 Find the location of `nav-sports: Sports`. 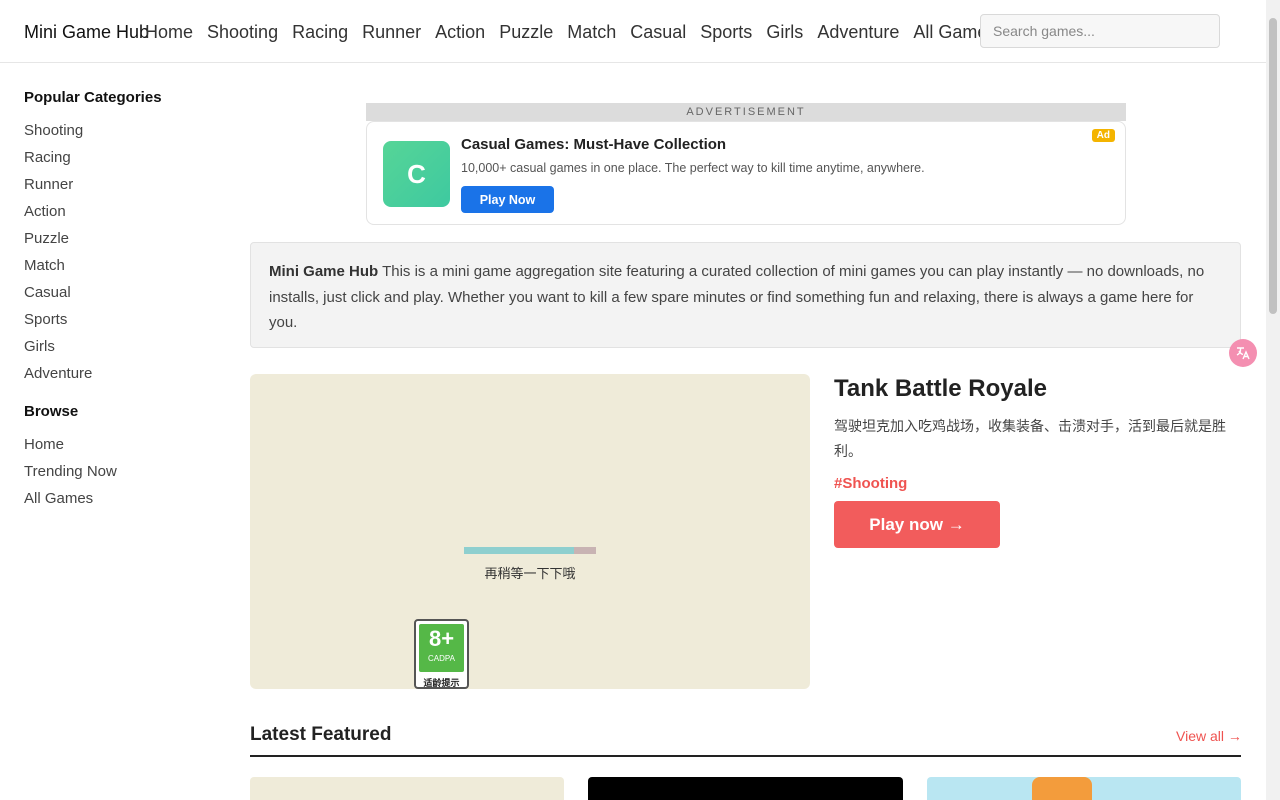

nav-sports: Sports is located at coordinates (726, 32).